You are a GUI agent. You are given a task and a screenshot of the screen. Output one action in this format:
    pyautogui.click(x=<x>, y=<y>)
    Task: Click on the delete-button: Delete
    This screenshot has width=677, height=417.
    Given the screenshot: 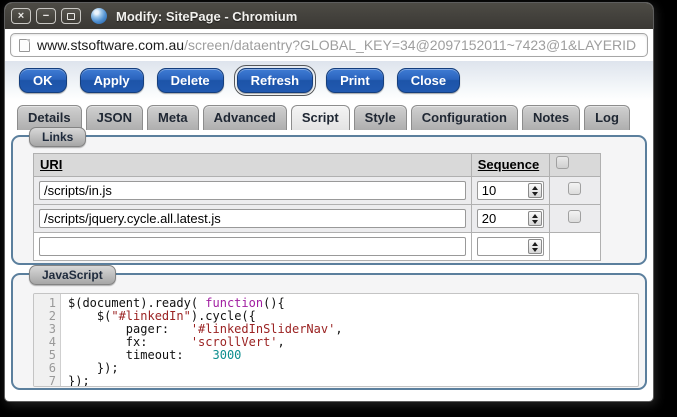 What is the action you would take?
    pyautogui.click(x=190, y=80)
    